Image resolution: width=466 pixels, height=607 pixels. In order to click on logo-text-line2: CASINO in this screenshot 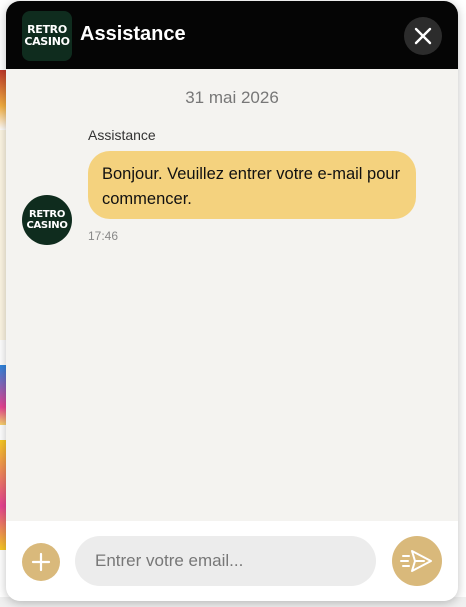, I will do `click(47, 41)`.